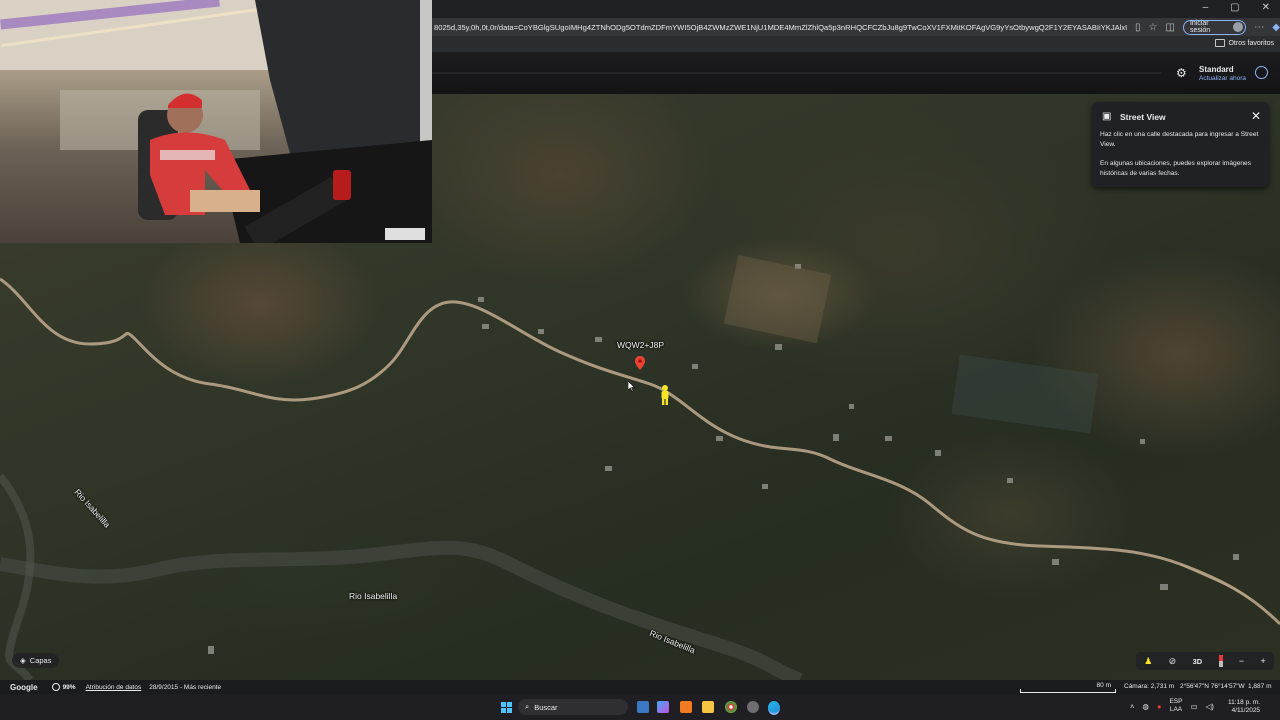  What do you see at coordinates (23, 660) in the screenshot?
I see `layers-icon: ◈` at bounding box center [23, 660].